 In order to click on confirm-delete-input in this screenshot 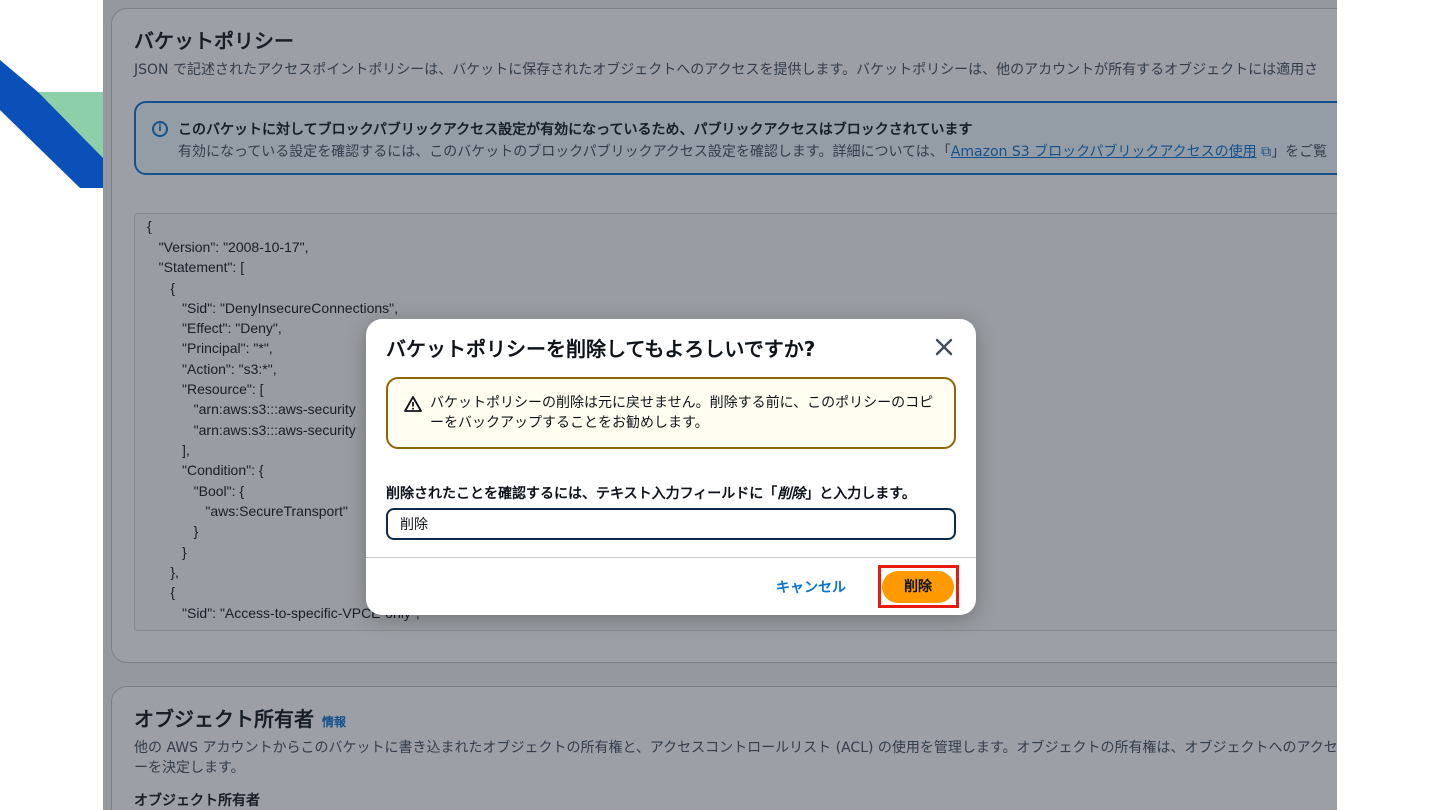, I will do `click(671, 524)`.